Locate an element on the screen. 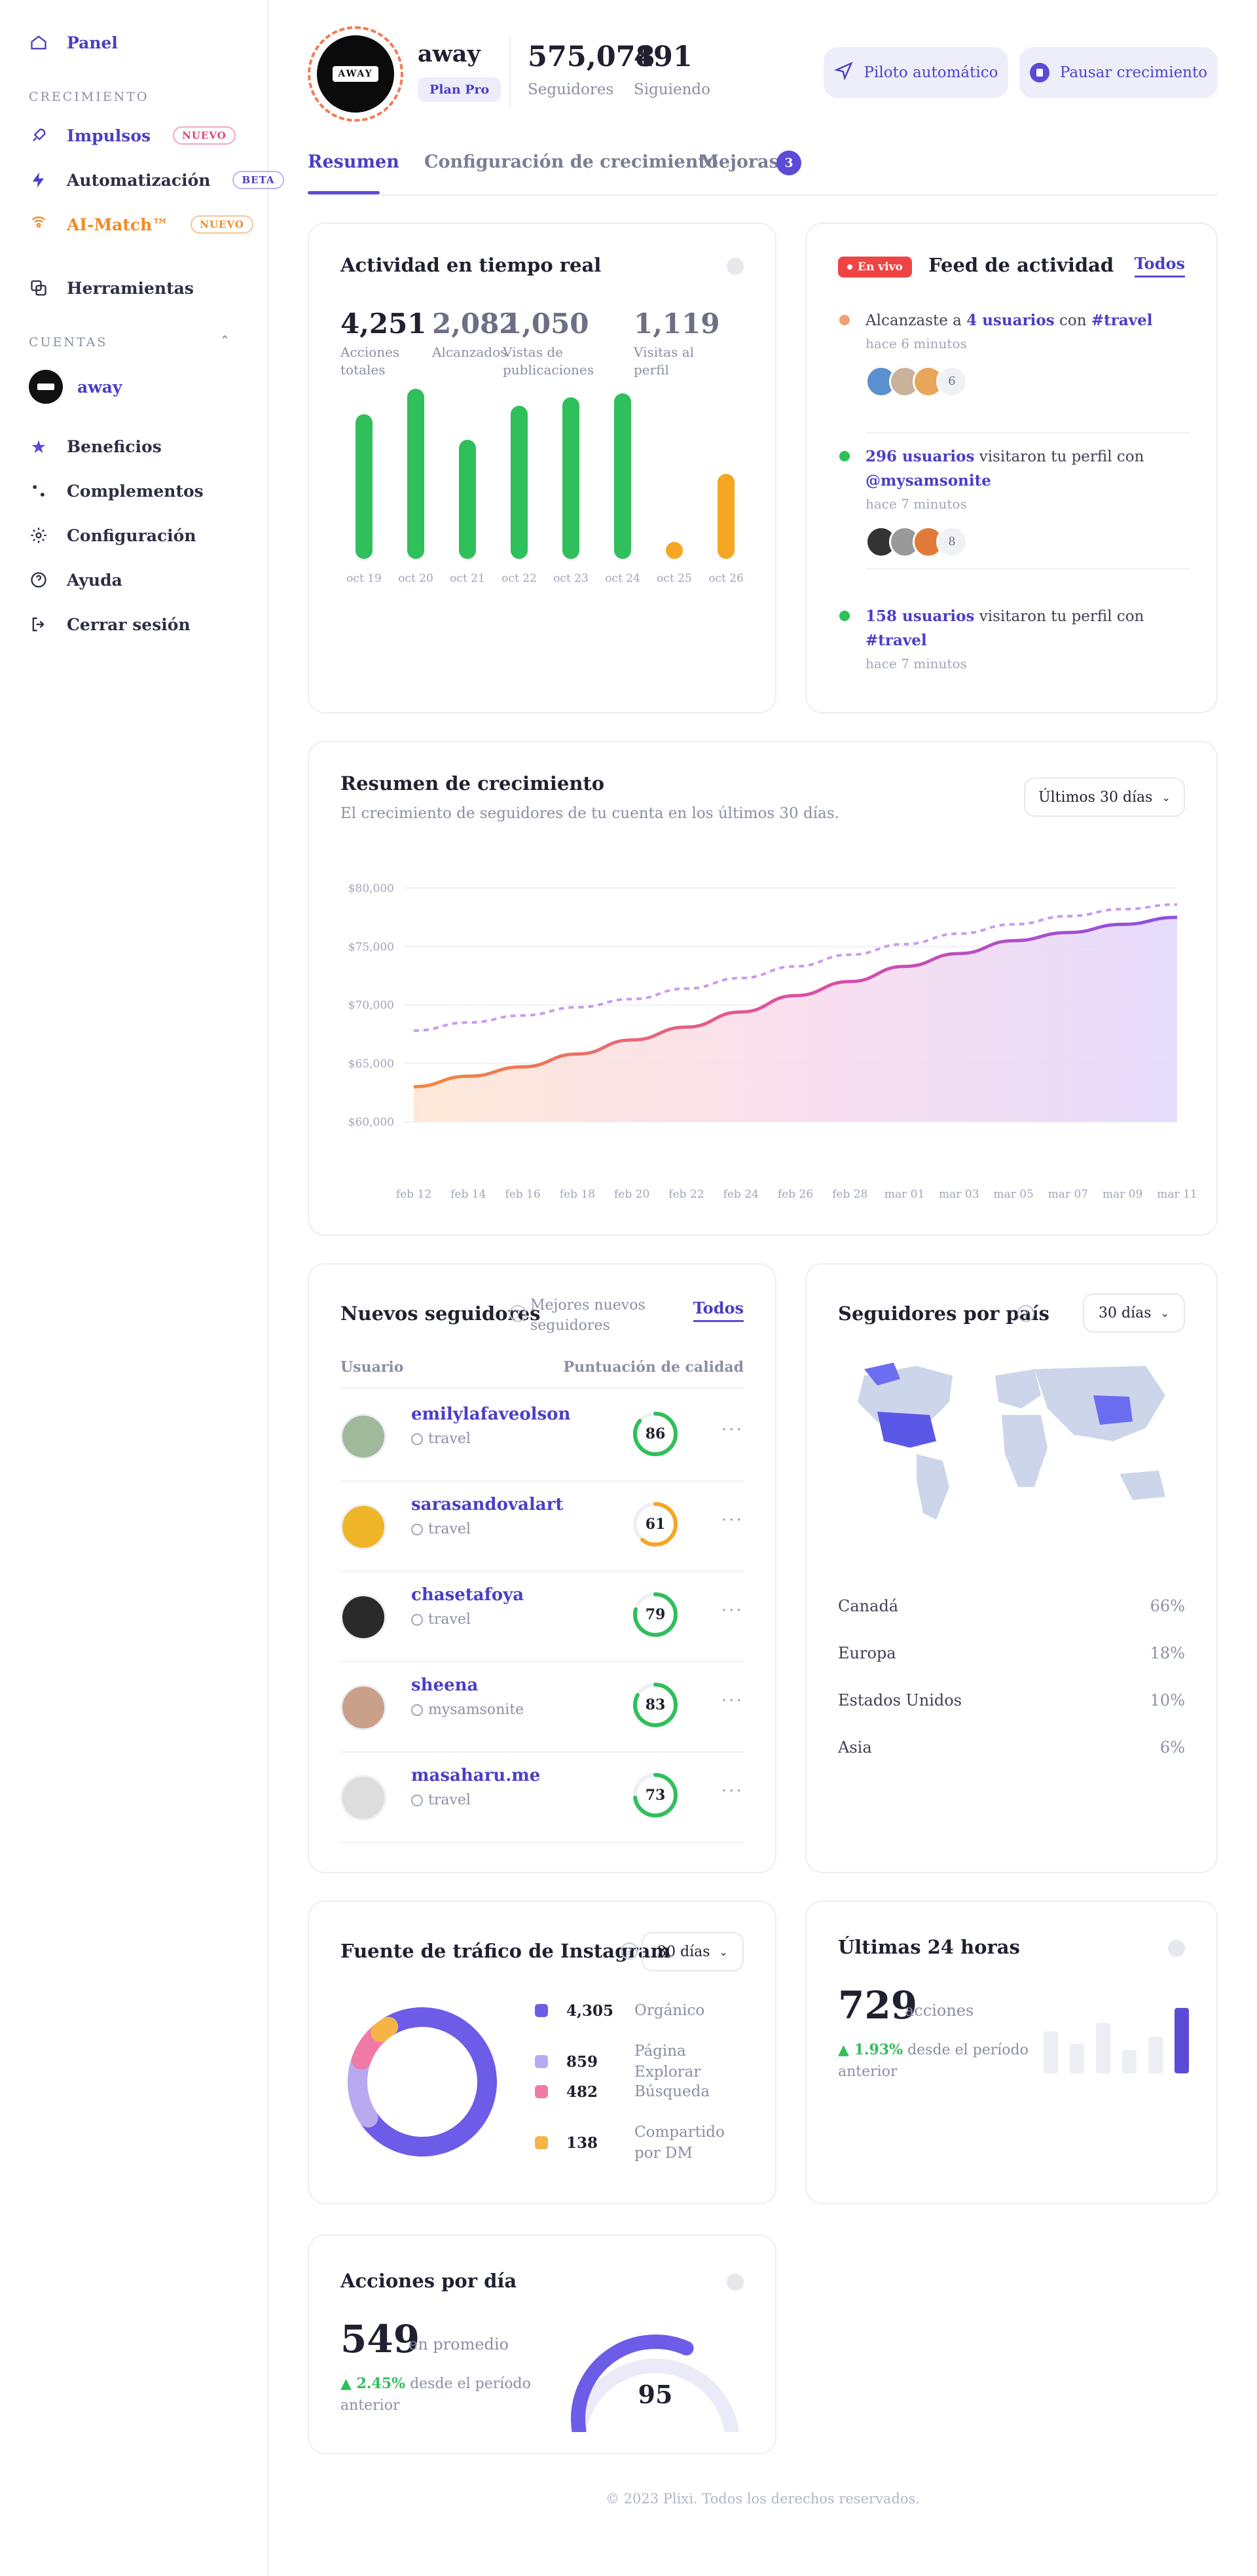 The width and height of the screenshot is (1257, 2576). x-tick-label: feb 18 is located at coordinates (577, 1194).